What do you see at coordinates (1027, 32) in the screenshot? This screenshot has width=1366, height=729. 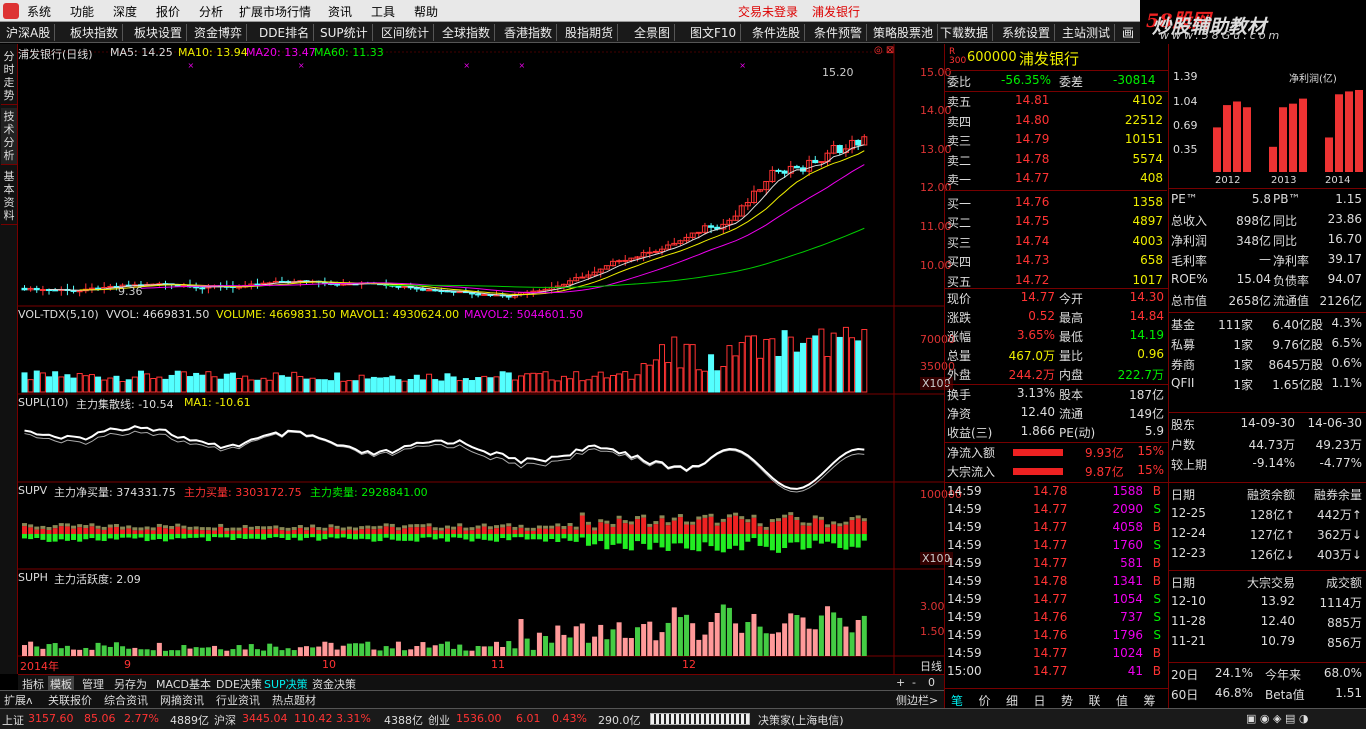 I see `tb-settings: 系统设置` at bounding box center [1027, 32].